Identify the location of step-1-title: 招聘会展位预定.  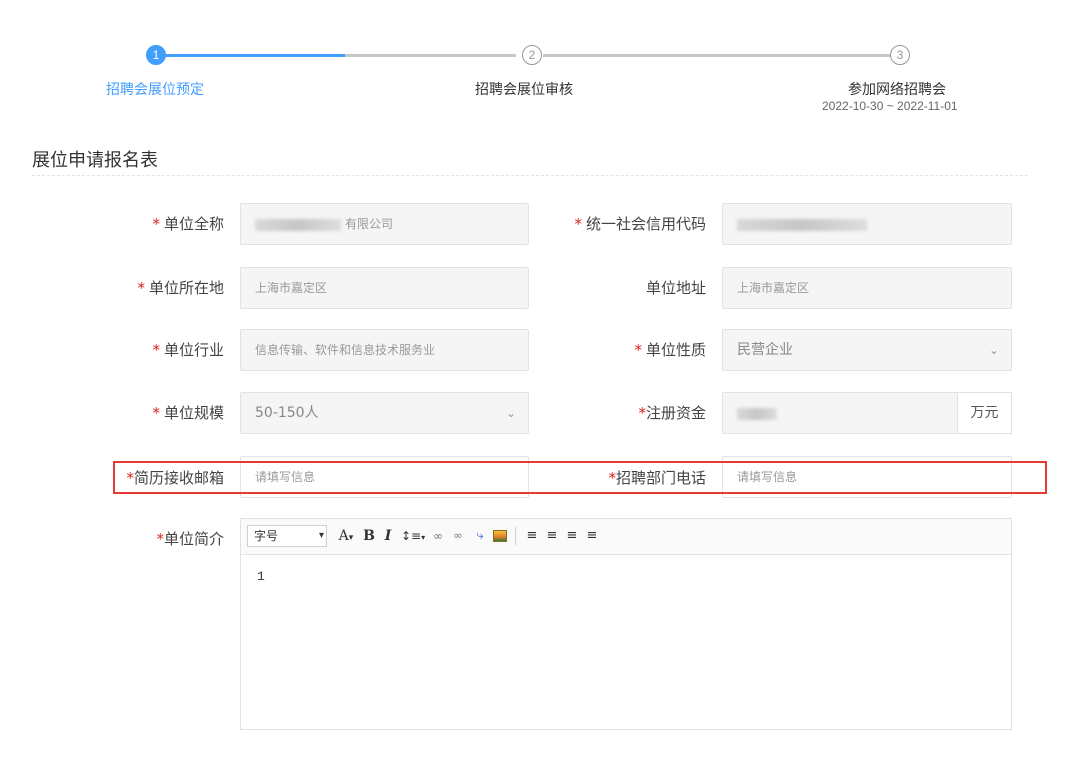
(155, 90).